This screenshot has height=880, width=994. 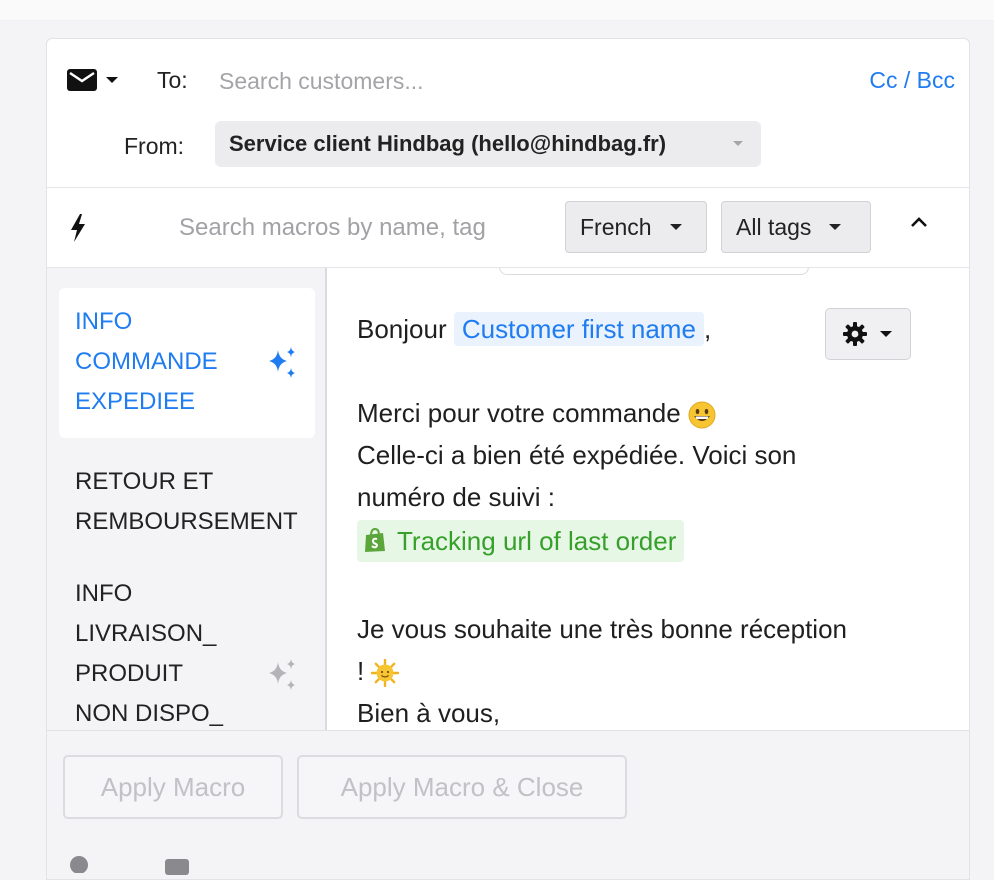 I want to click on email-icon, so click(x=82, y=80).